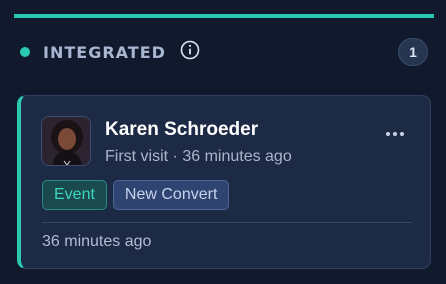  What do you see at coordinates (227, 222) in the screenshot?
I see `card-divider` at bounding box center [227, 222].